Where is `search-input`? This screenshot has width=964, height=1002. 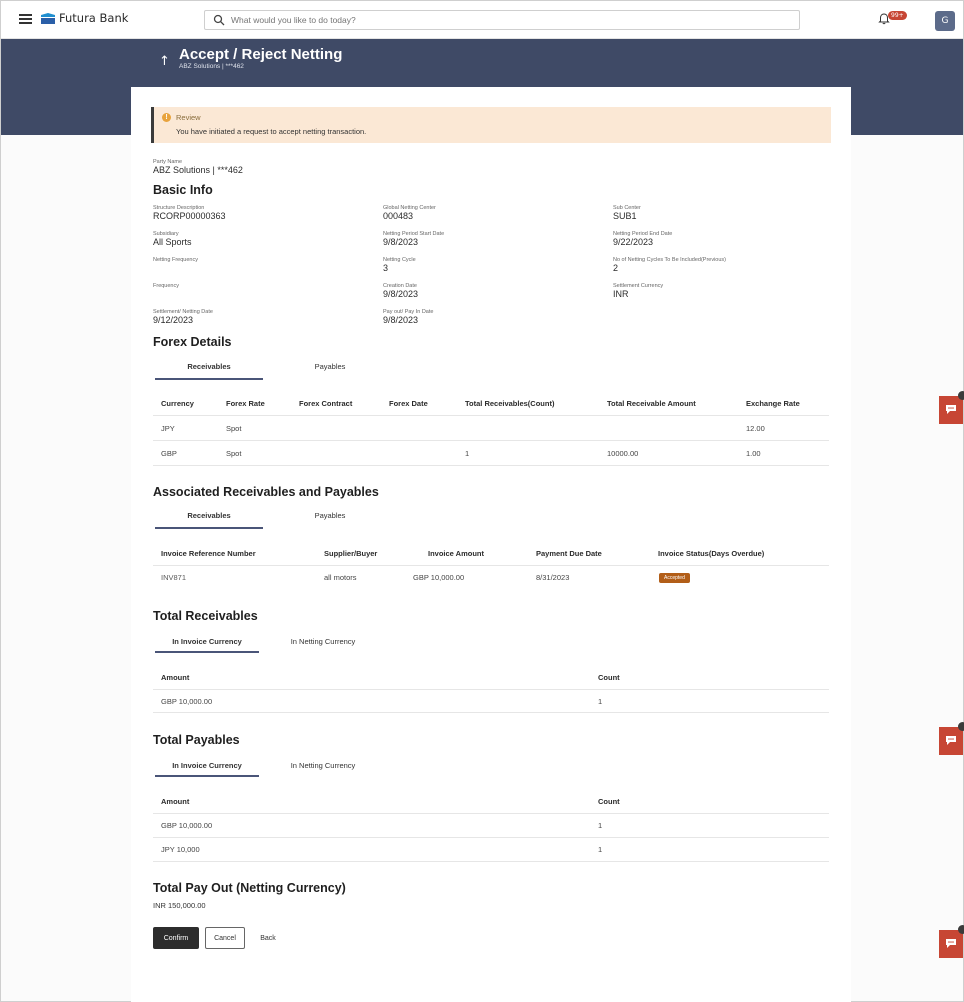
search-input is located at coordinates (511, 20).